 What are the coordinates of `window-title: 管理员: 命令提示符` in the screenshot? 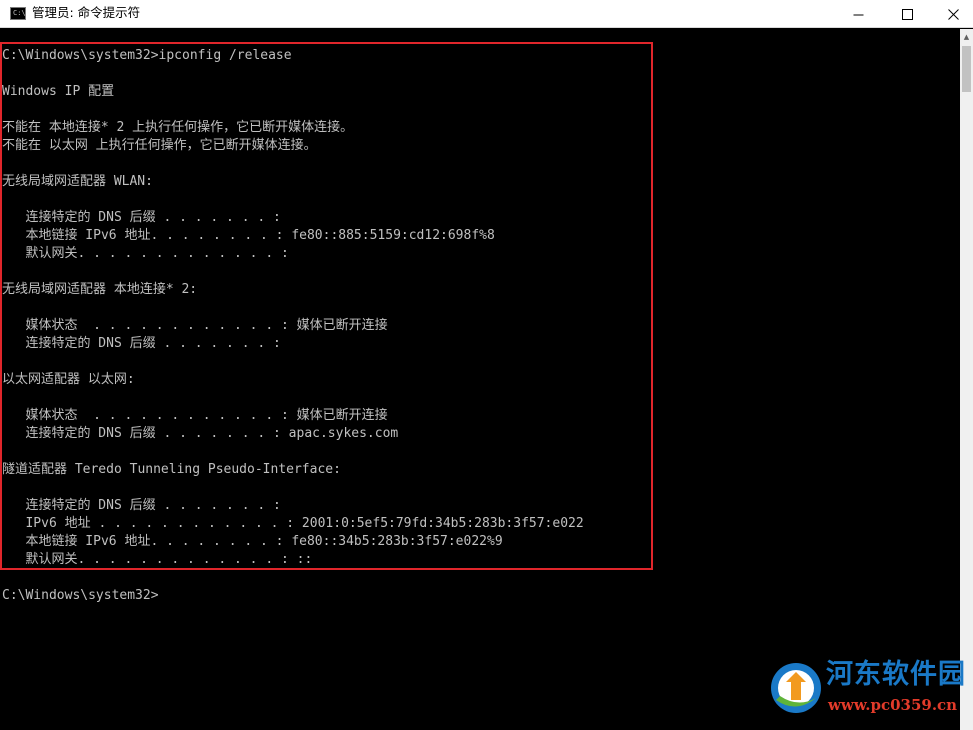 It's located at (86, 12).